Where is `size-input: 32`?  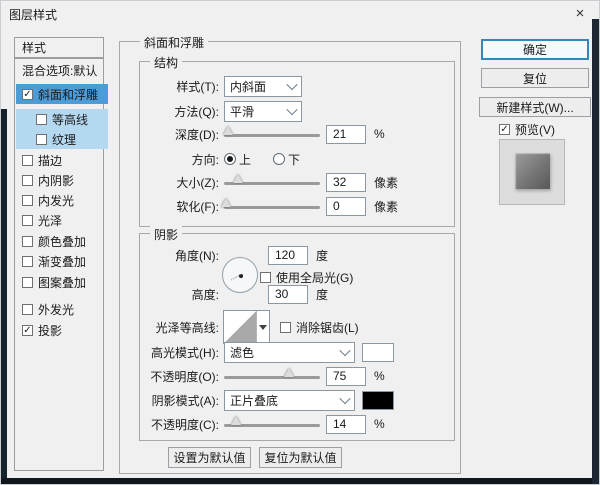
size-input: 32 is located at coordinates (346, 182).